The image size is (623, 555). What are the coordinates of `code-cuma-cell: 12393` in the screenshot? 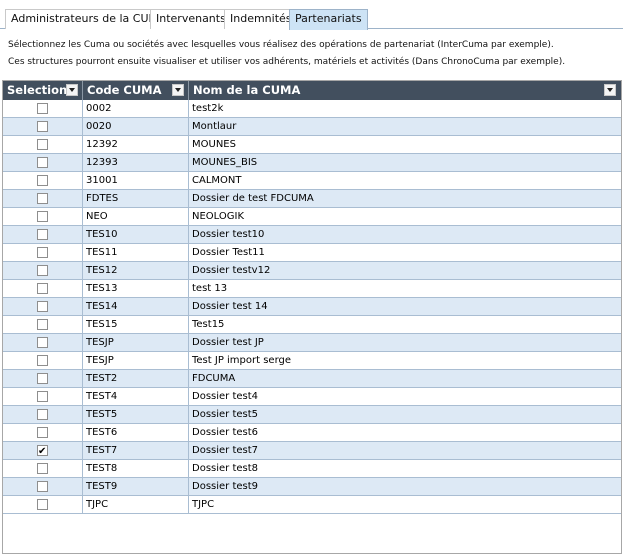 It's located at (136, 162).